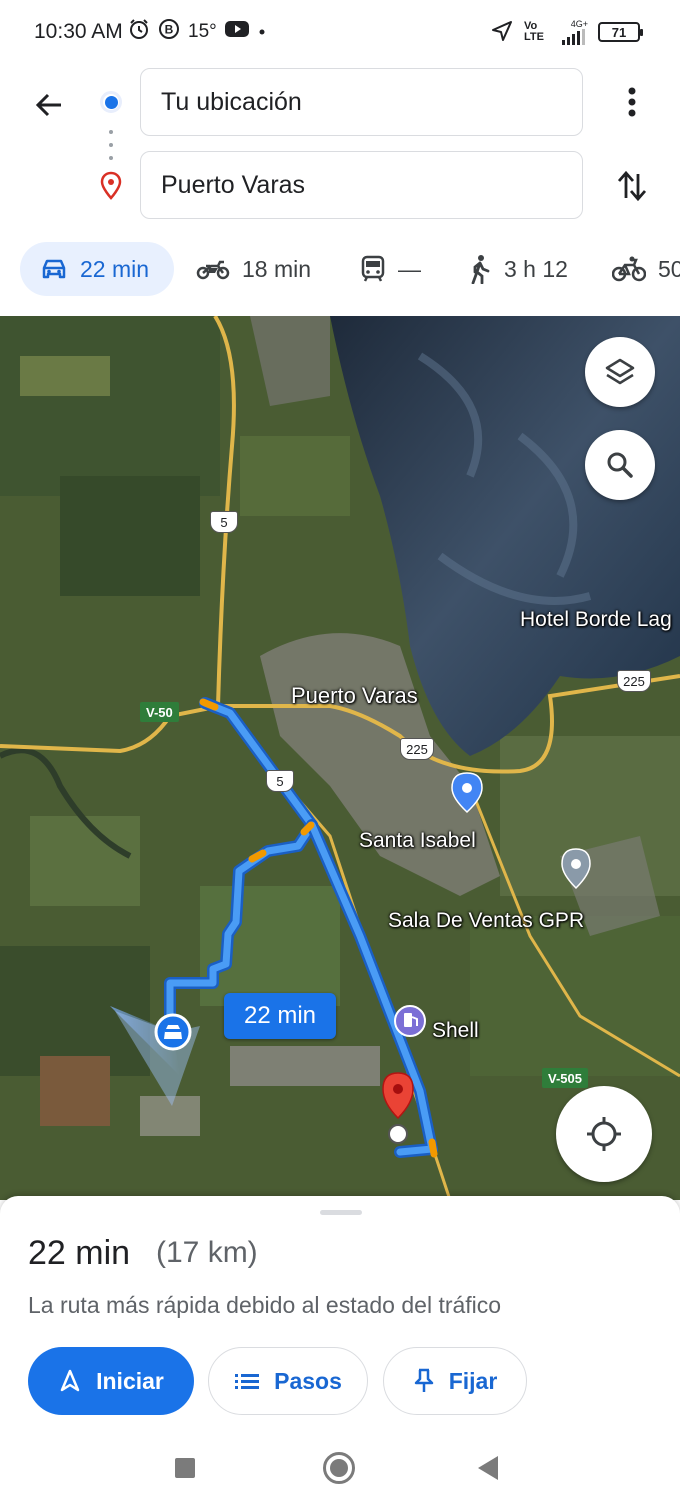 This screenshot has height=1511, width=680. Describe the element at coordinates (308, 1380) in the screenshot. I see `steps-label: Pasos` at that location.